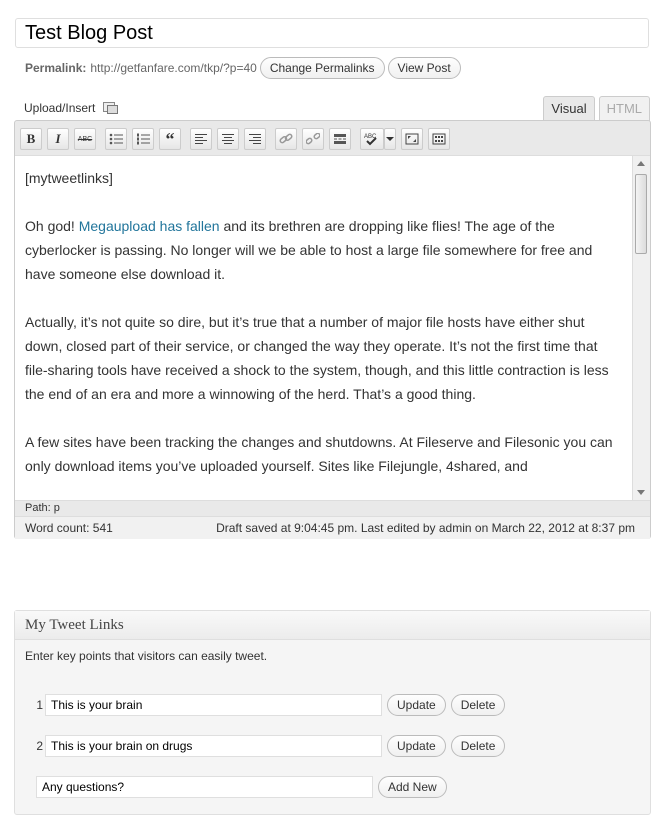 This screenshot has width=669, height=829. What do you see at coordinates (31, 139) in the screenshot?
I see `bold-button: B` at bounding box center [31, 139].